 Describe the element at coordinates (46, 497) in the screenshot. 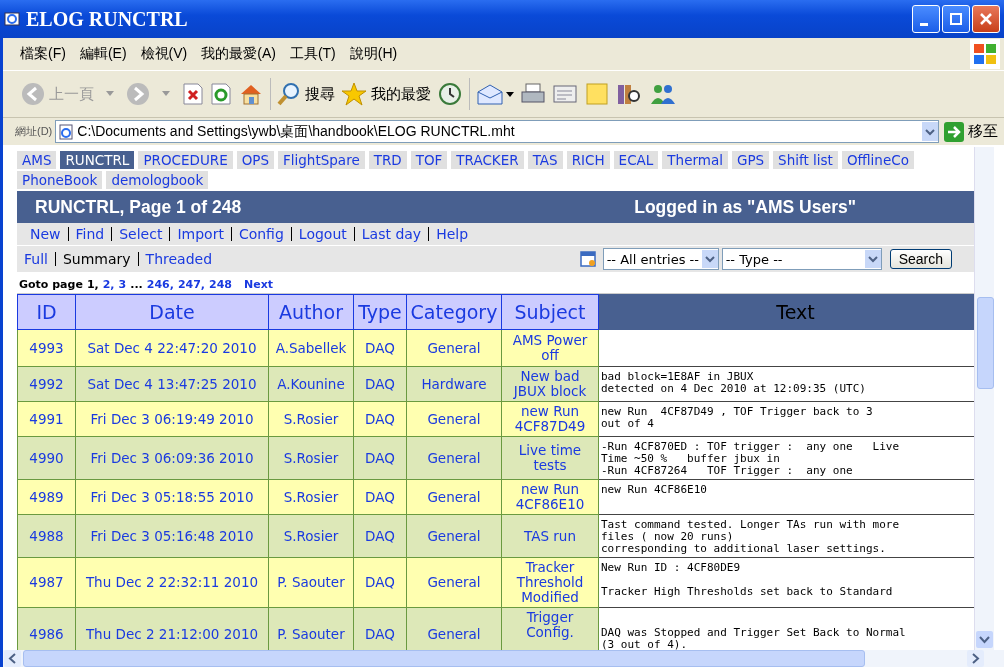

I see `id-cell: 4989` at that location.